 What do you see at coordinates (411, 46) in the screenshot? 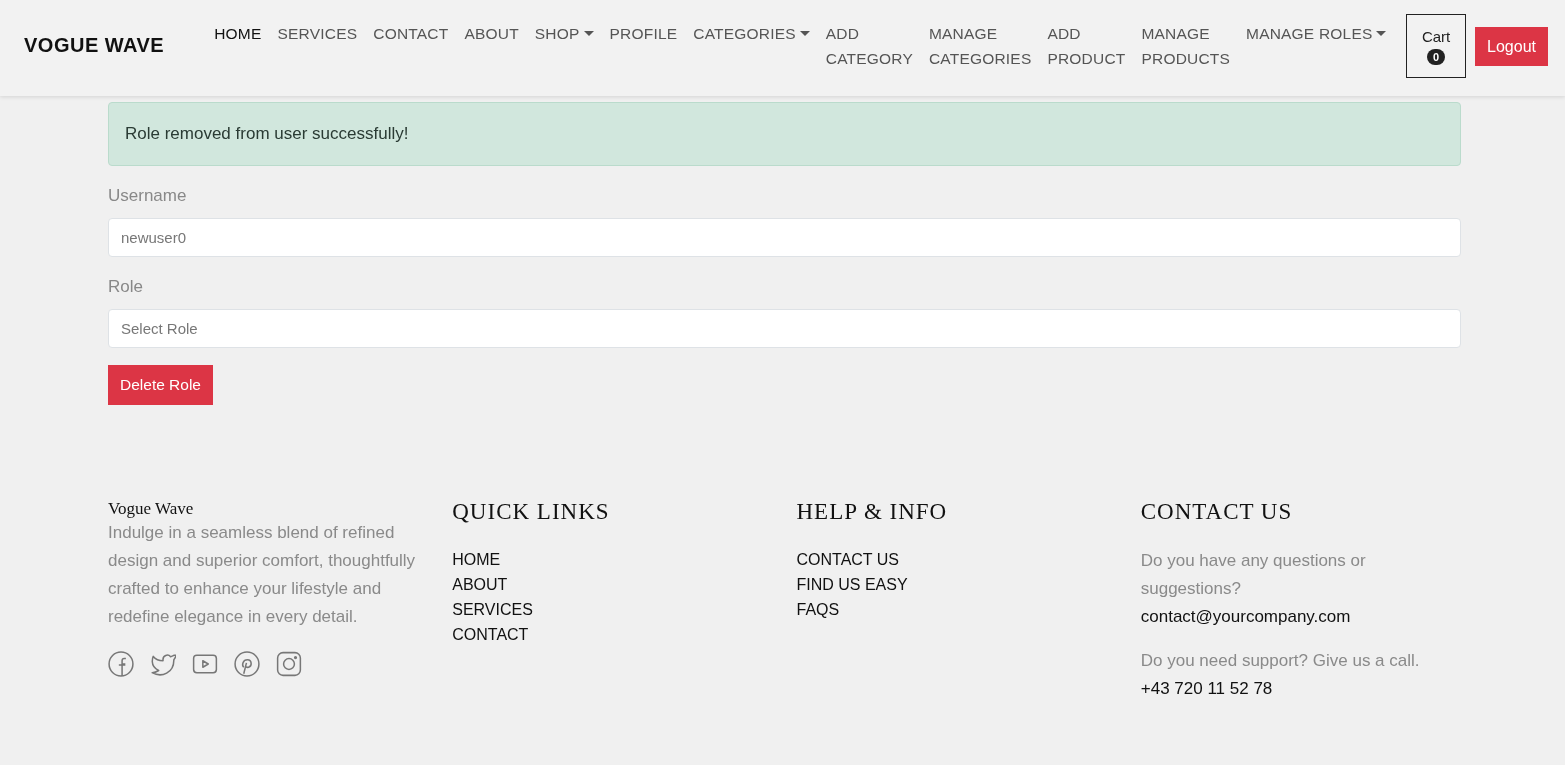
I see `nav-link: CONTACT` at bounding box center [411, 46].